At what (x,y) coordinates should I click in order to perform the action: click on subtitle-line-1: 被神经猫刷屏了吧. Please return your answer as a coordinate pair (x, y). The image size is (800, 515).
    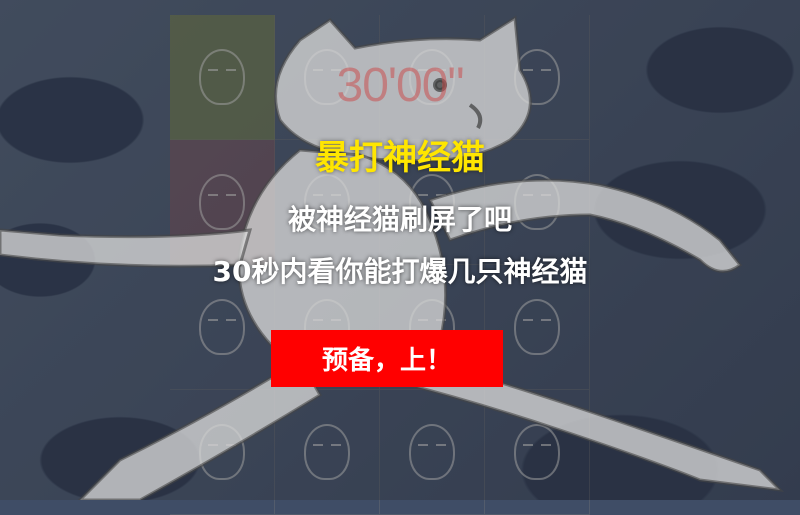
    Looking at the image, I should click on (399, 219).